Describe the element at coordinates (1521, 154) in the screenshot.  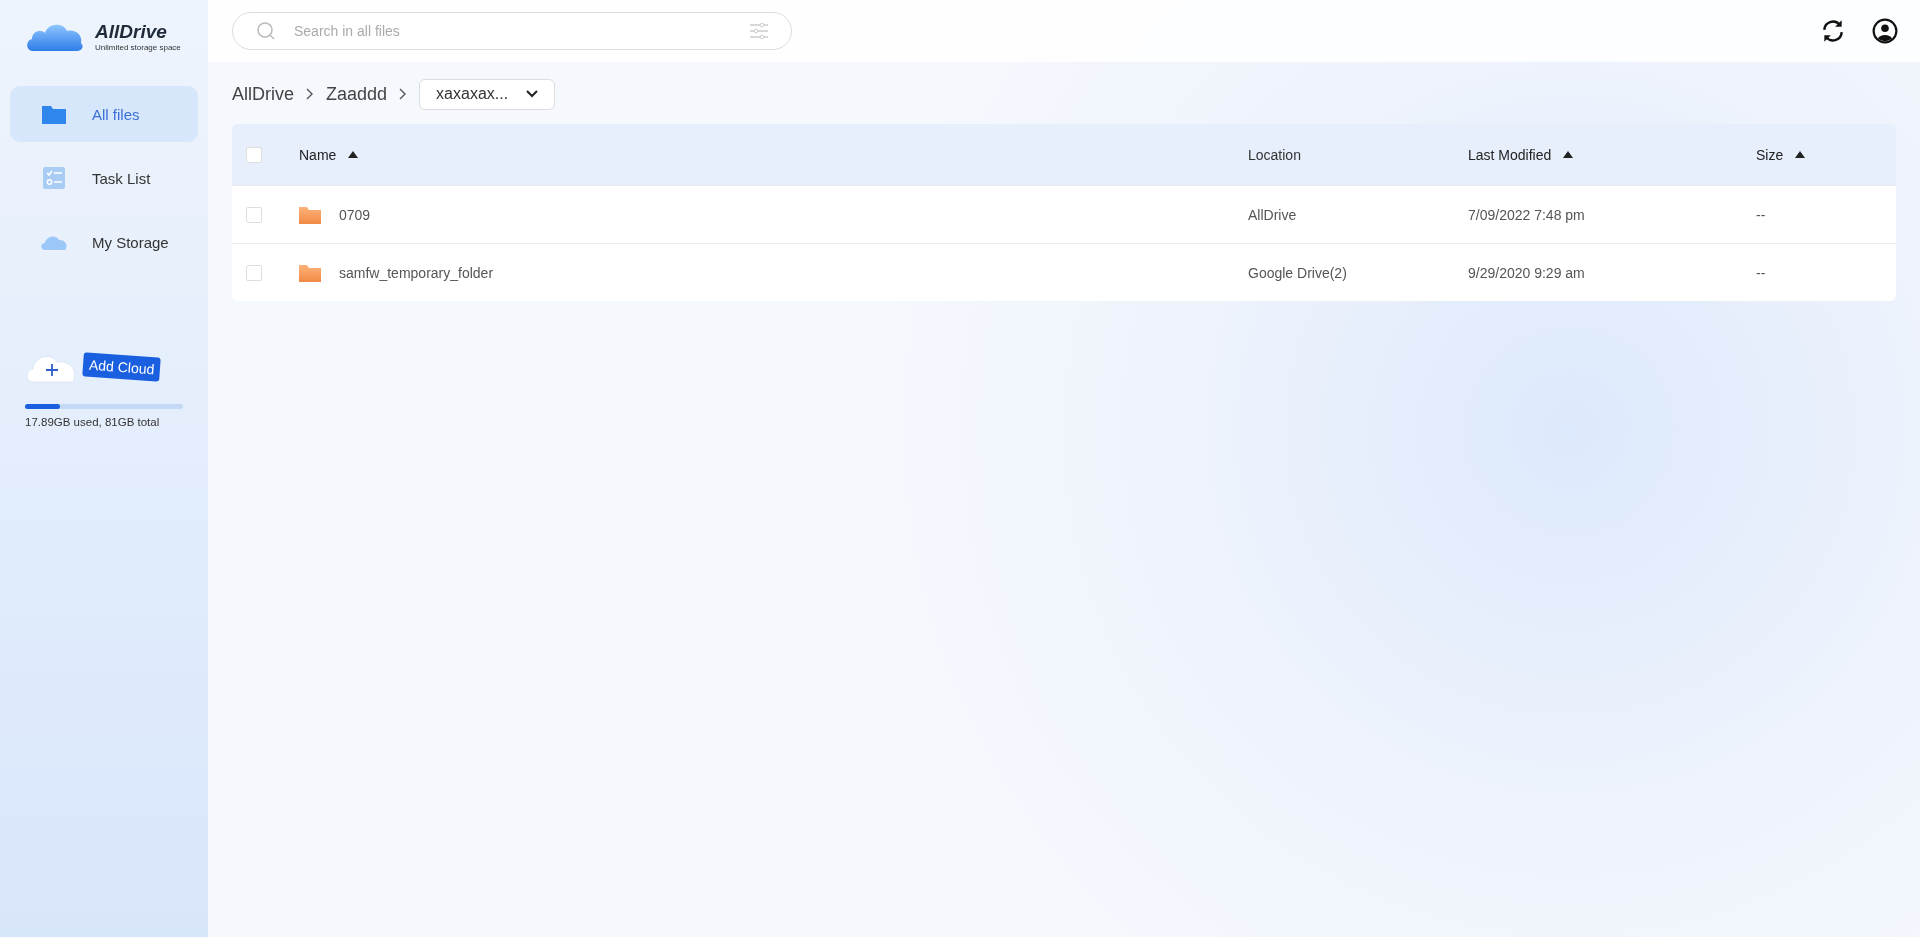
I see `column-header: Last Modified` at that location.